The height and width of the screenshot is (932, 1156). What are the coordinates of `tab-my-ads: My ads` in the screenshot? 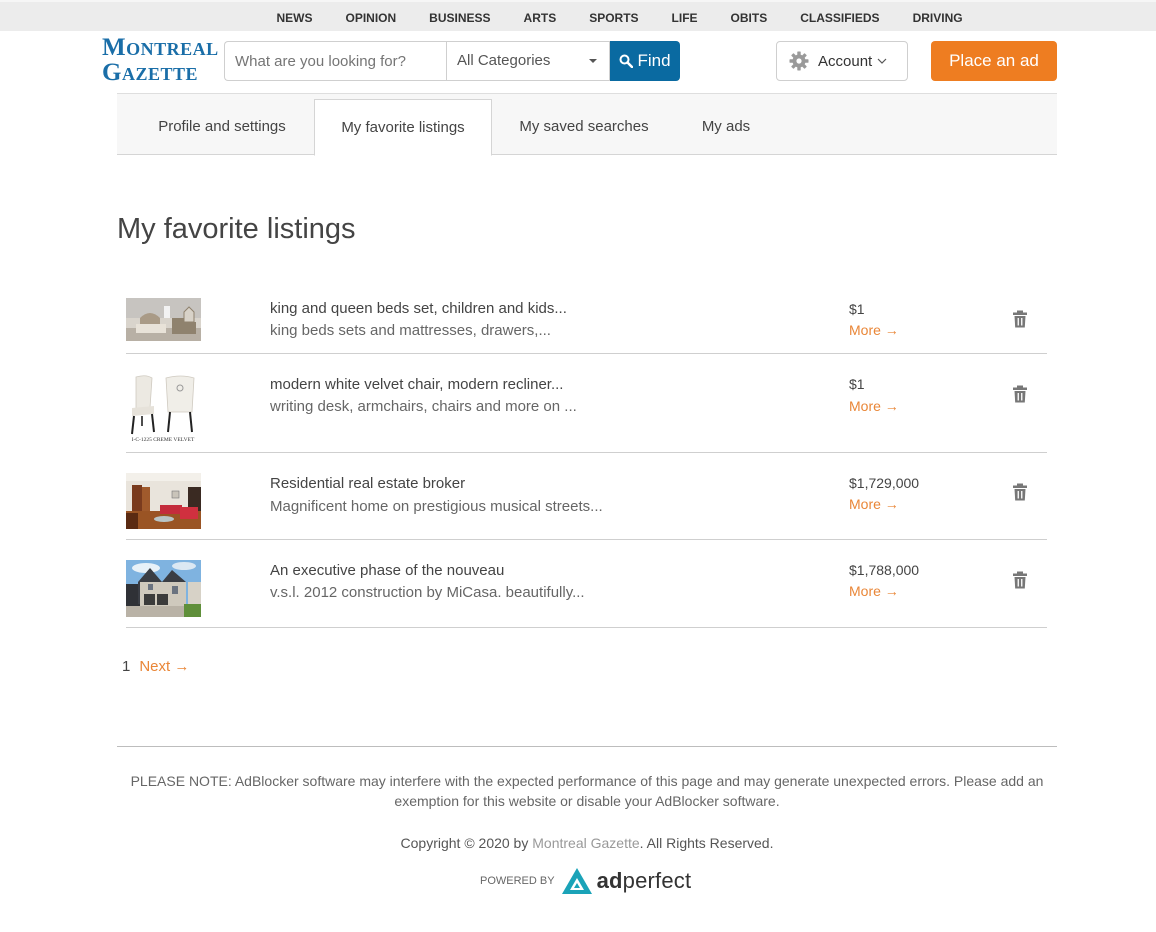 It's located at (726, 124).